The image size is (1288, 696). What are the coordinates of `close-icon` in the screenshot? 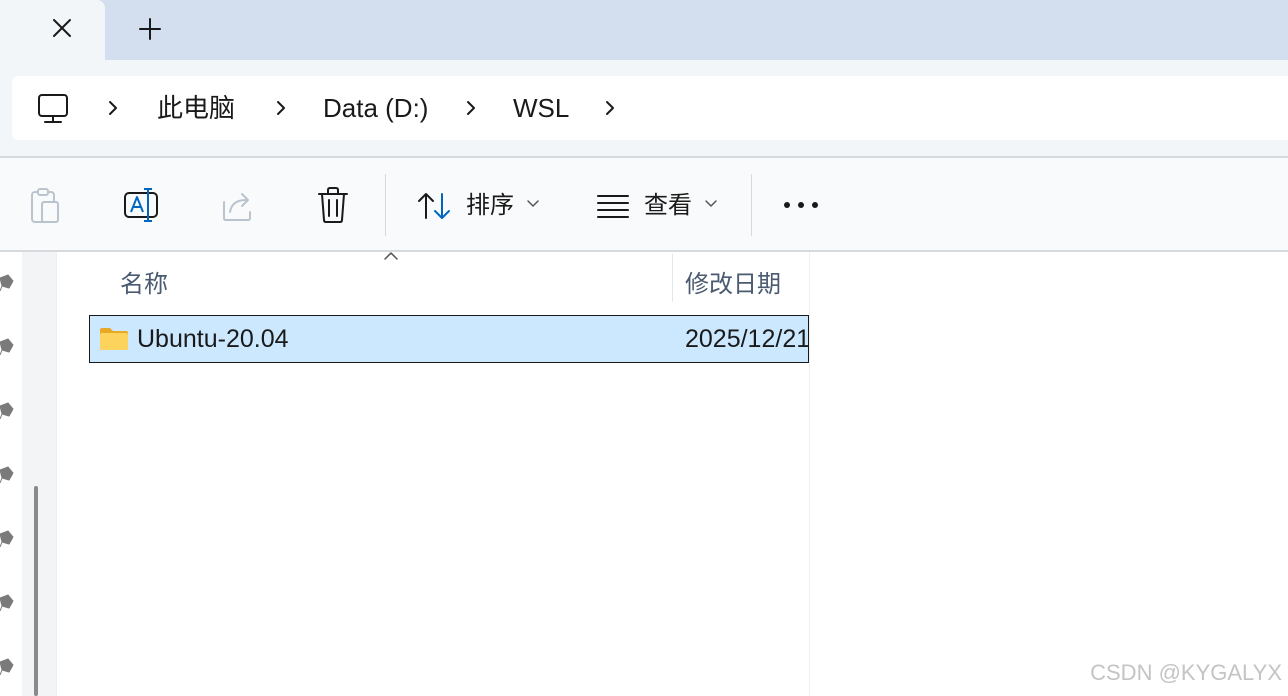 It's located at (62, 28).